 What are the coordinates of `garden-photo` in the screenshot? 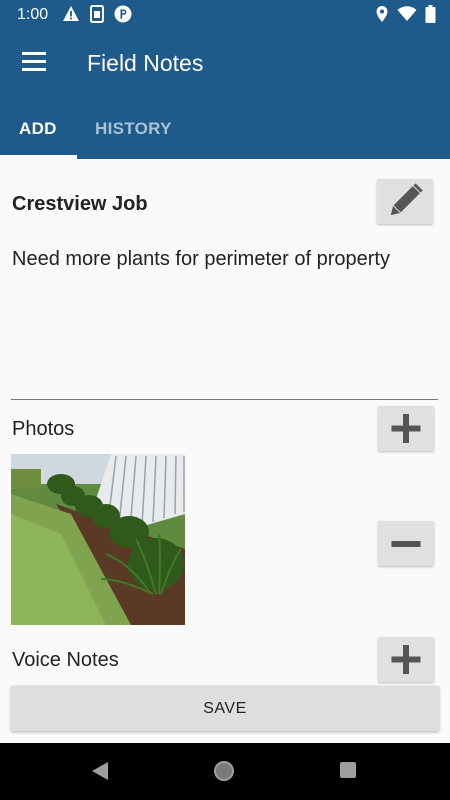 It's located at (98, 539).